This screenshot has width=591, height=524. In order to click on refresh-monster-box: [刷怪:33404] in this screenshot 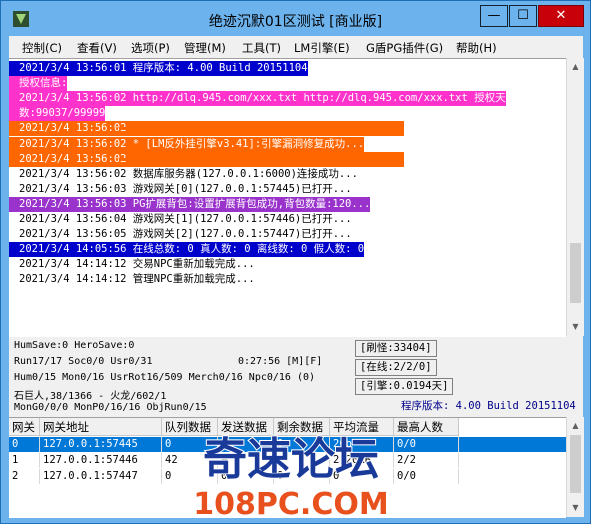, I will do `click(396, 348)`.